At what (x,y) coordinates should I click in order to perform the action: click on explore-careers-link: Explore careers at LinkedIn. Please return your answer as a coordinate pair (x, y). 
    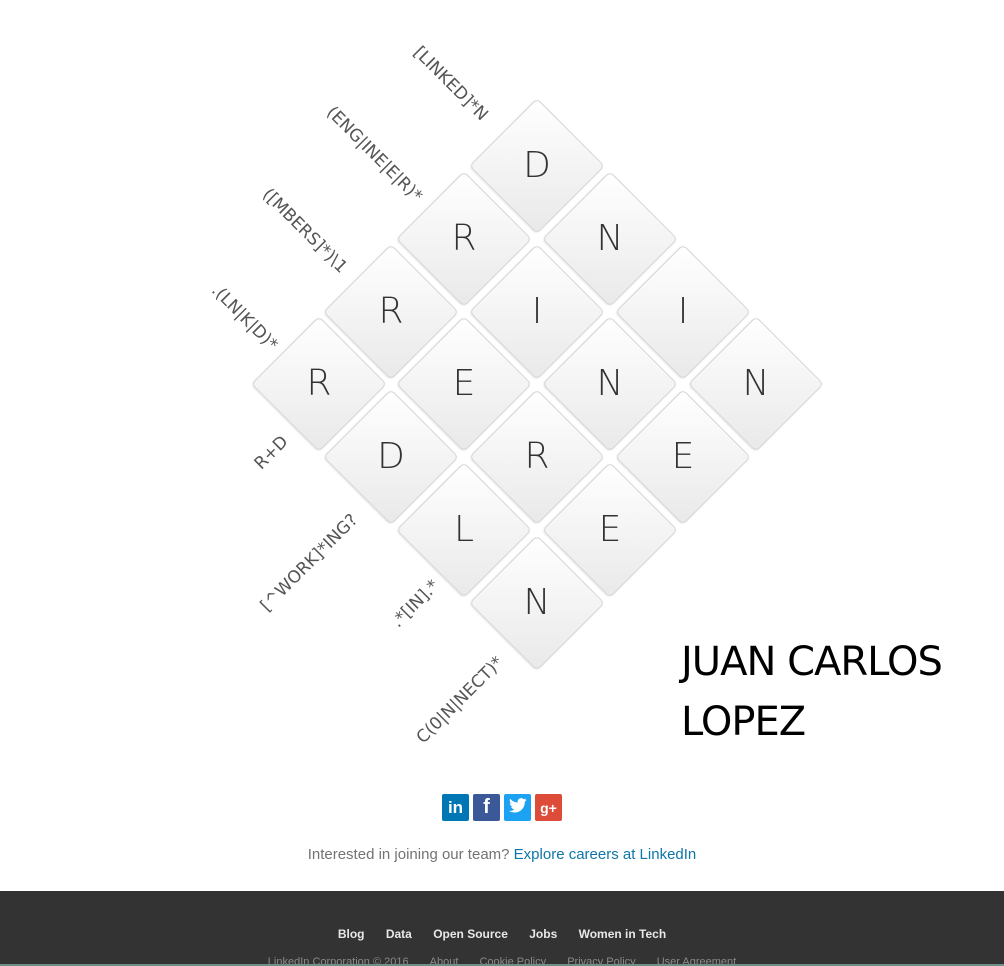
    Looking at the image, I should click on (605, 854).